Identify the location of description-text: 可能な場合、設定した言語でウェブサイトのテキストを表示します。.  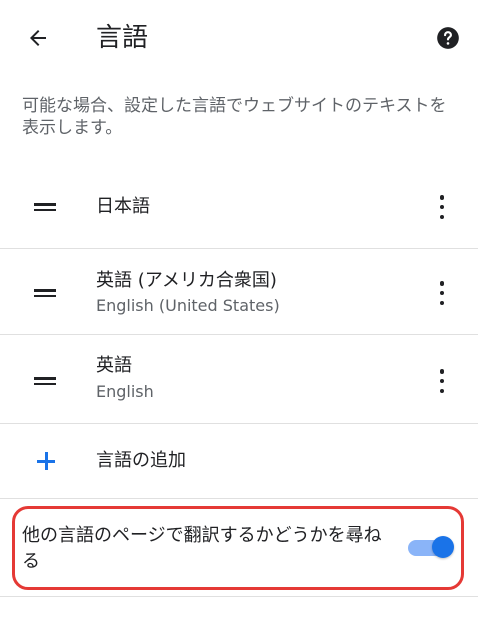
(234, 117).